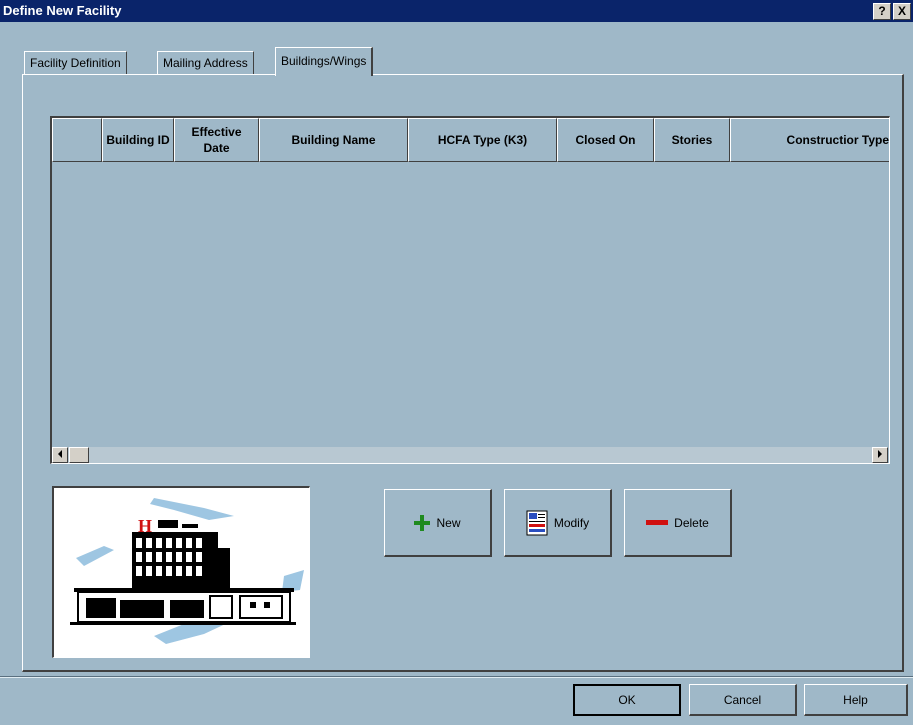 This screenshot has width=913, height=725. I want to click on close-button: X, so click(902, 11).